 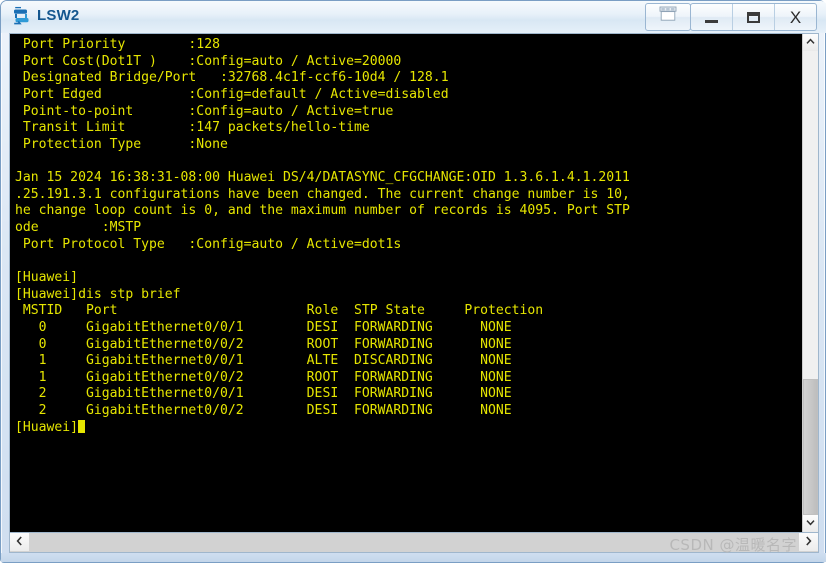 I want to click on minimize-icon, so click(x=711, y=21).